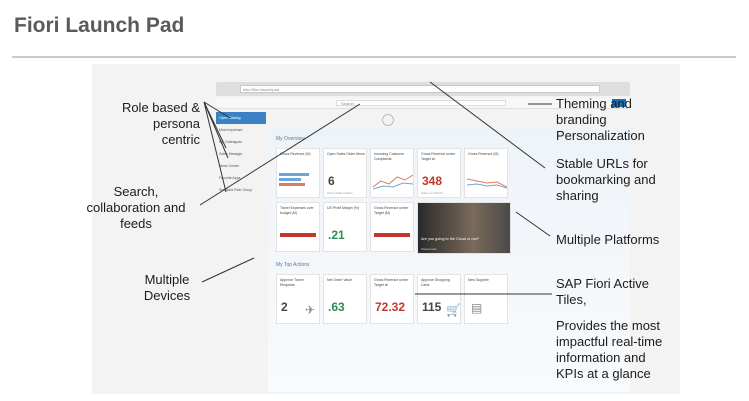 The height and width of the screenshot is (401, 749). What do you see at coordinates (602, 291) in the screenshot?
I see `annotation-tiles: SAP Fiori Active Tiles,` at bounding box center [602, 291].